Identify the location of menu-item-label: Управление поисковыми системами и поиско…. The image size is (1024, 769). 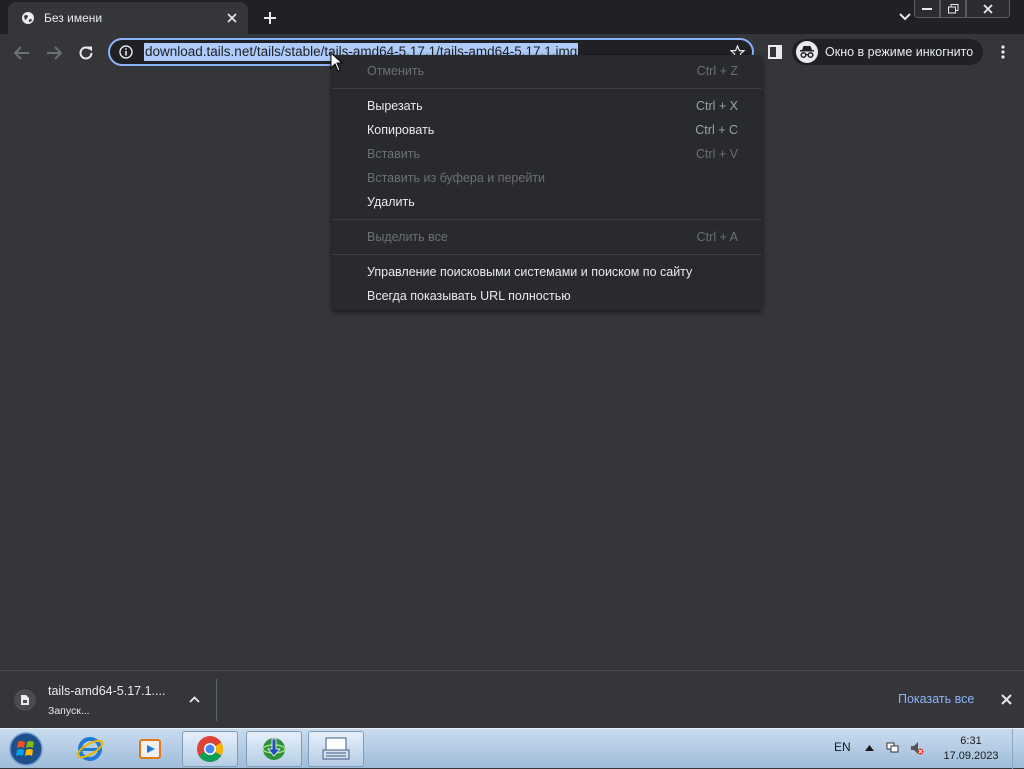
(530, 272).